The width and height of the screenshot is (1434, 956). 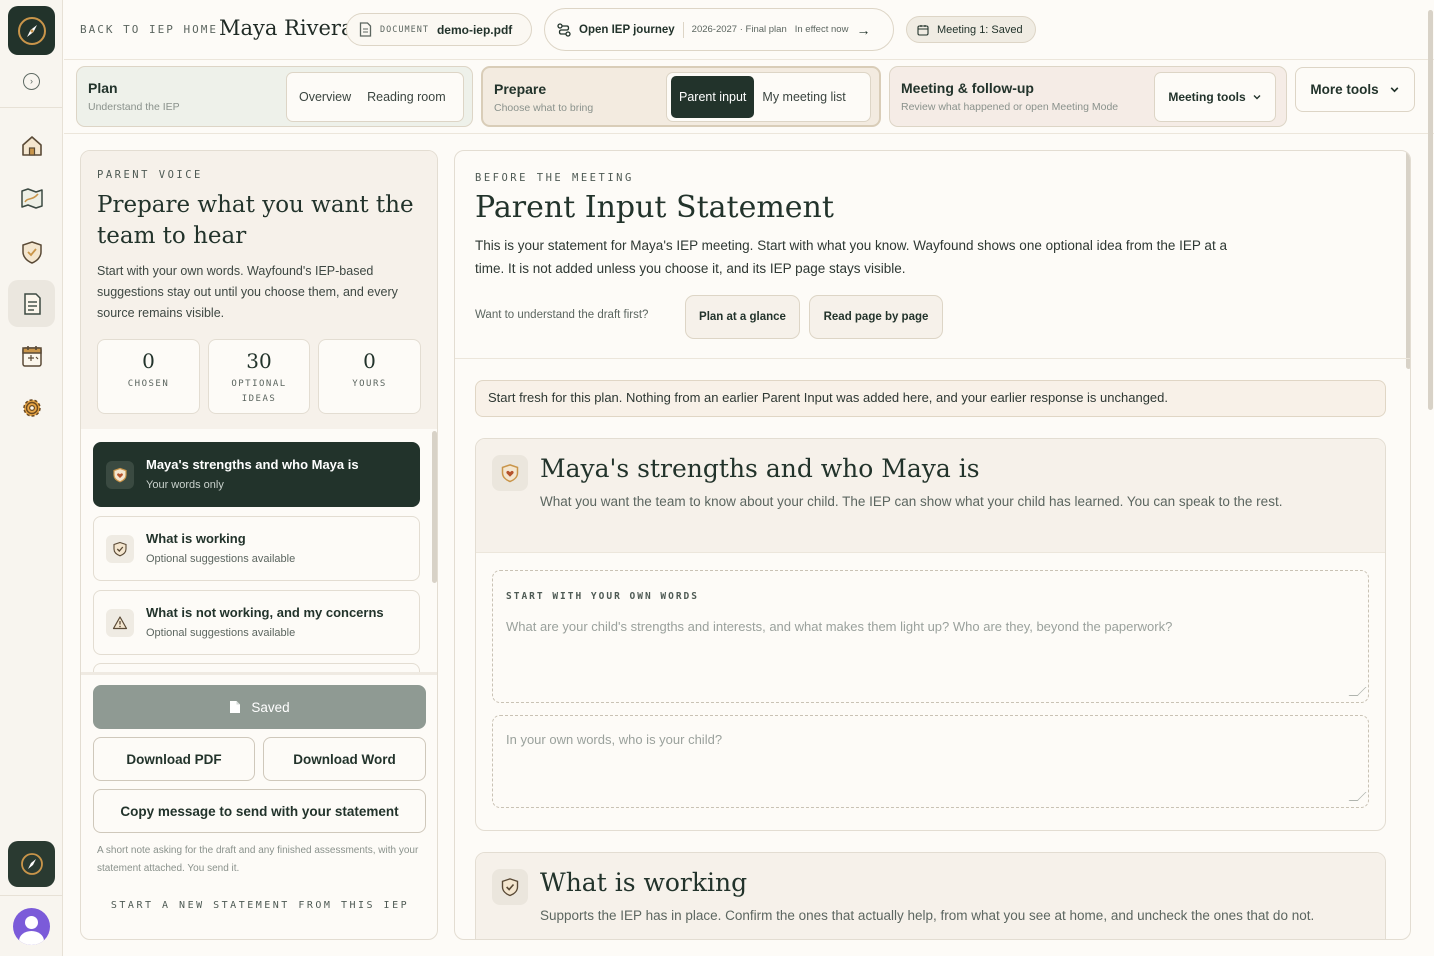 I want to click on rail-item-calendar, so click(x=31, y=355).